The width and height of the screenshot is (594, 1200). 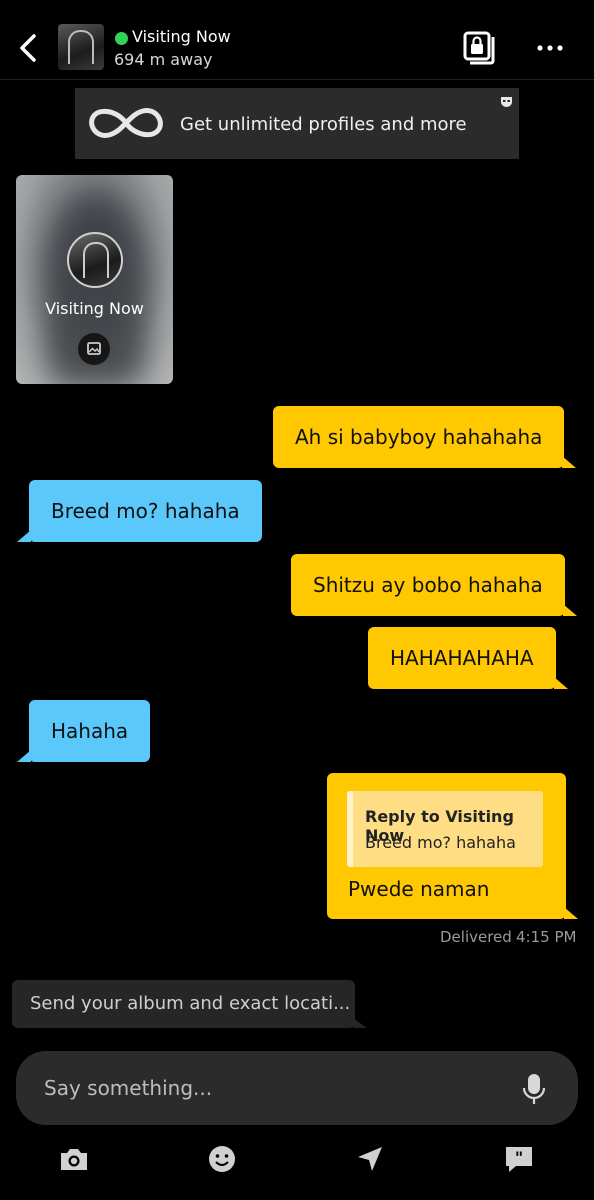 I want to click on profile-distance: 694 m away, so click(x=163, y=59).